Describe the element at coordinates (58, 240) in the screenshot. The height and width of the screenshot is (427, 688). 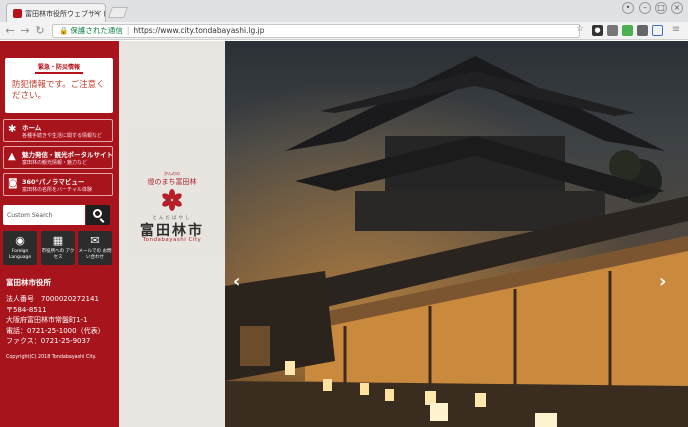
I see `building-icon: ▦` at that location.